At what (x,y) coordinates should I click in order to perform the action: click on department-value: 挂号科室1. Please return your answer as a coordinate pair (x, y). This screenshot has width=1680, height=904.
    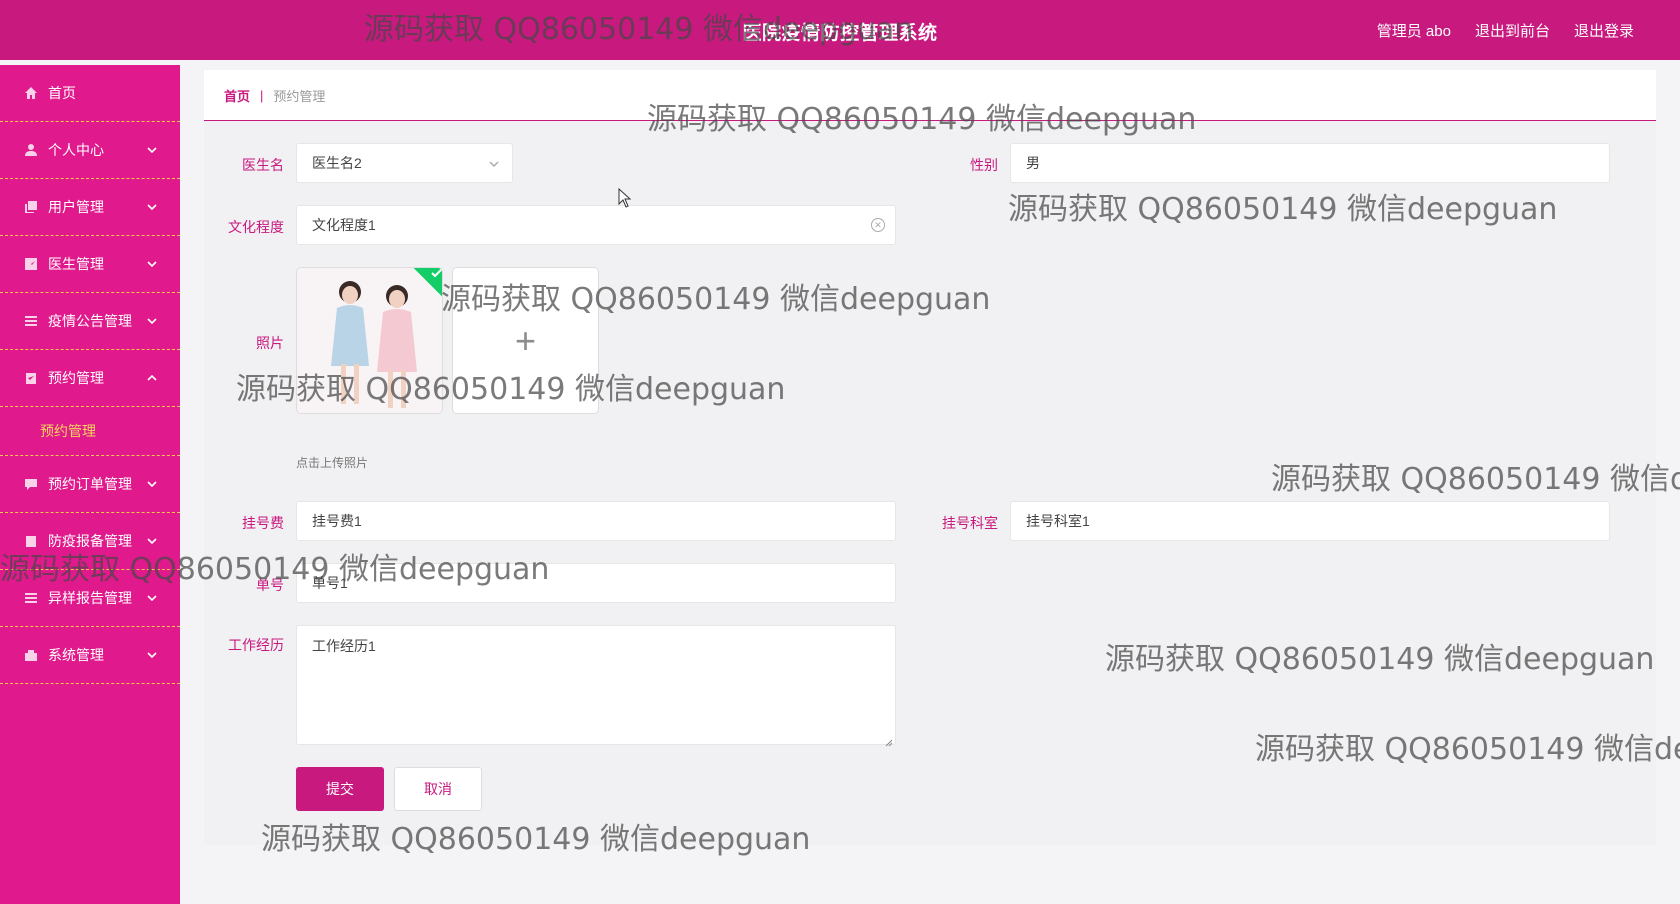
    Looking at the image, I should click on (1058, 521).